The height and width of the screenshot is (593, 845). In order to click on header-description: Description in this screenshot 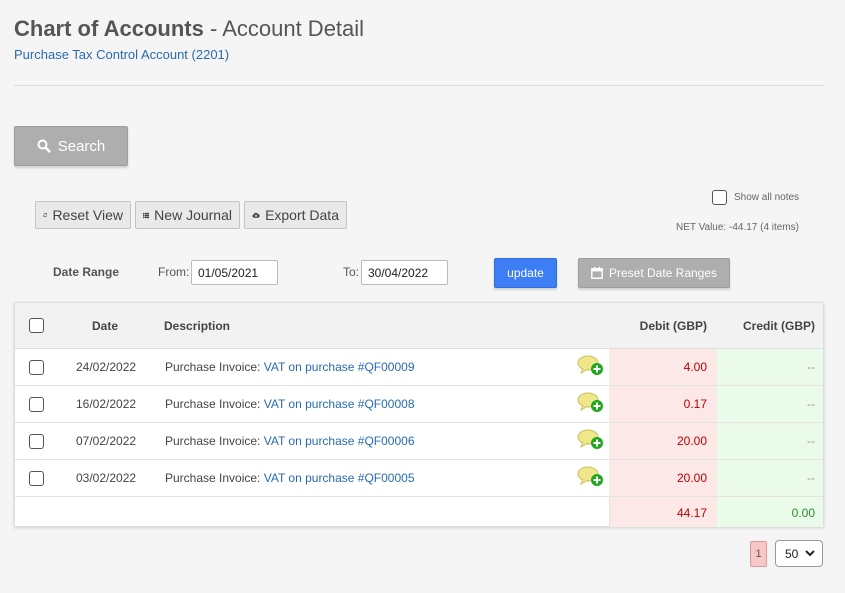, I will do `click(197, 326)`.